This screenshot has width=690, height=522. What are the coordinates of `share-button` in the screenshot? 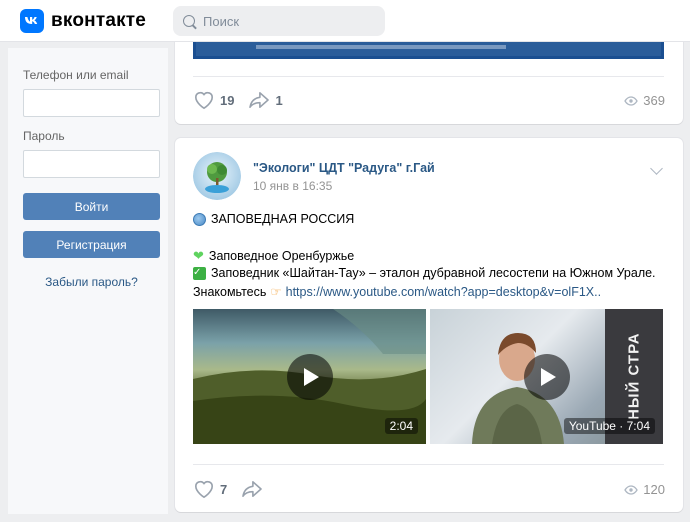 It's located at (252, 489).